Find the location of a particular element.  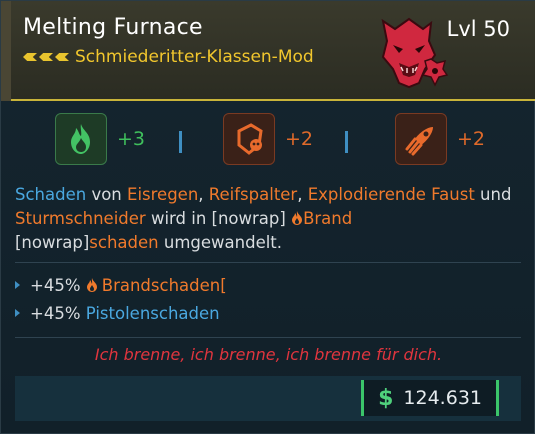

item-subtitle: Schmiederitter-Klassen-Mod is located at coordinates (194, 57).